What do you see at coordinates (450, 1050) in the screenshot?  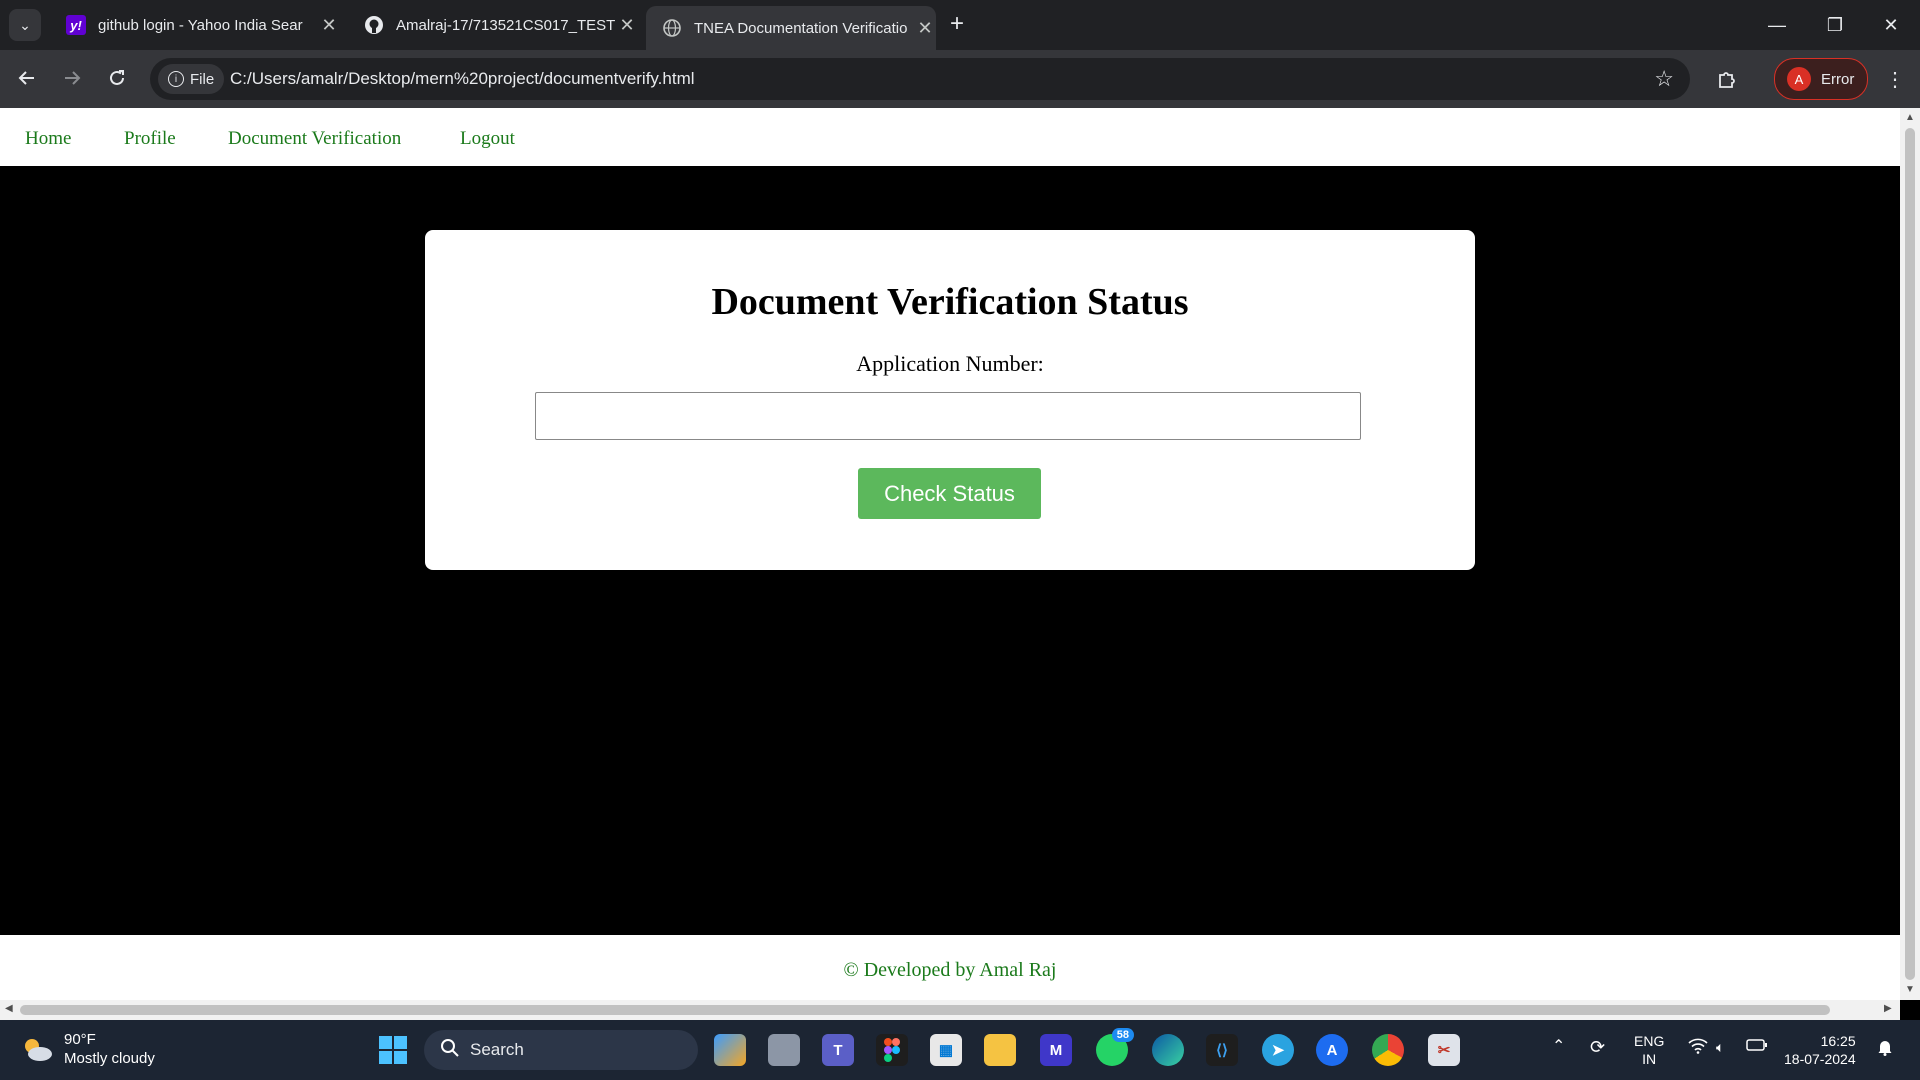 I see `search-icon` at bounding box center [450, 1050].